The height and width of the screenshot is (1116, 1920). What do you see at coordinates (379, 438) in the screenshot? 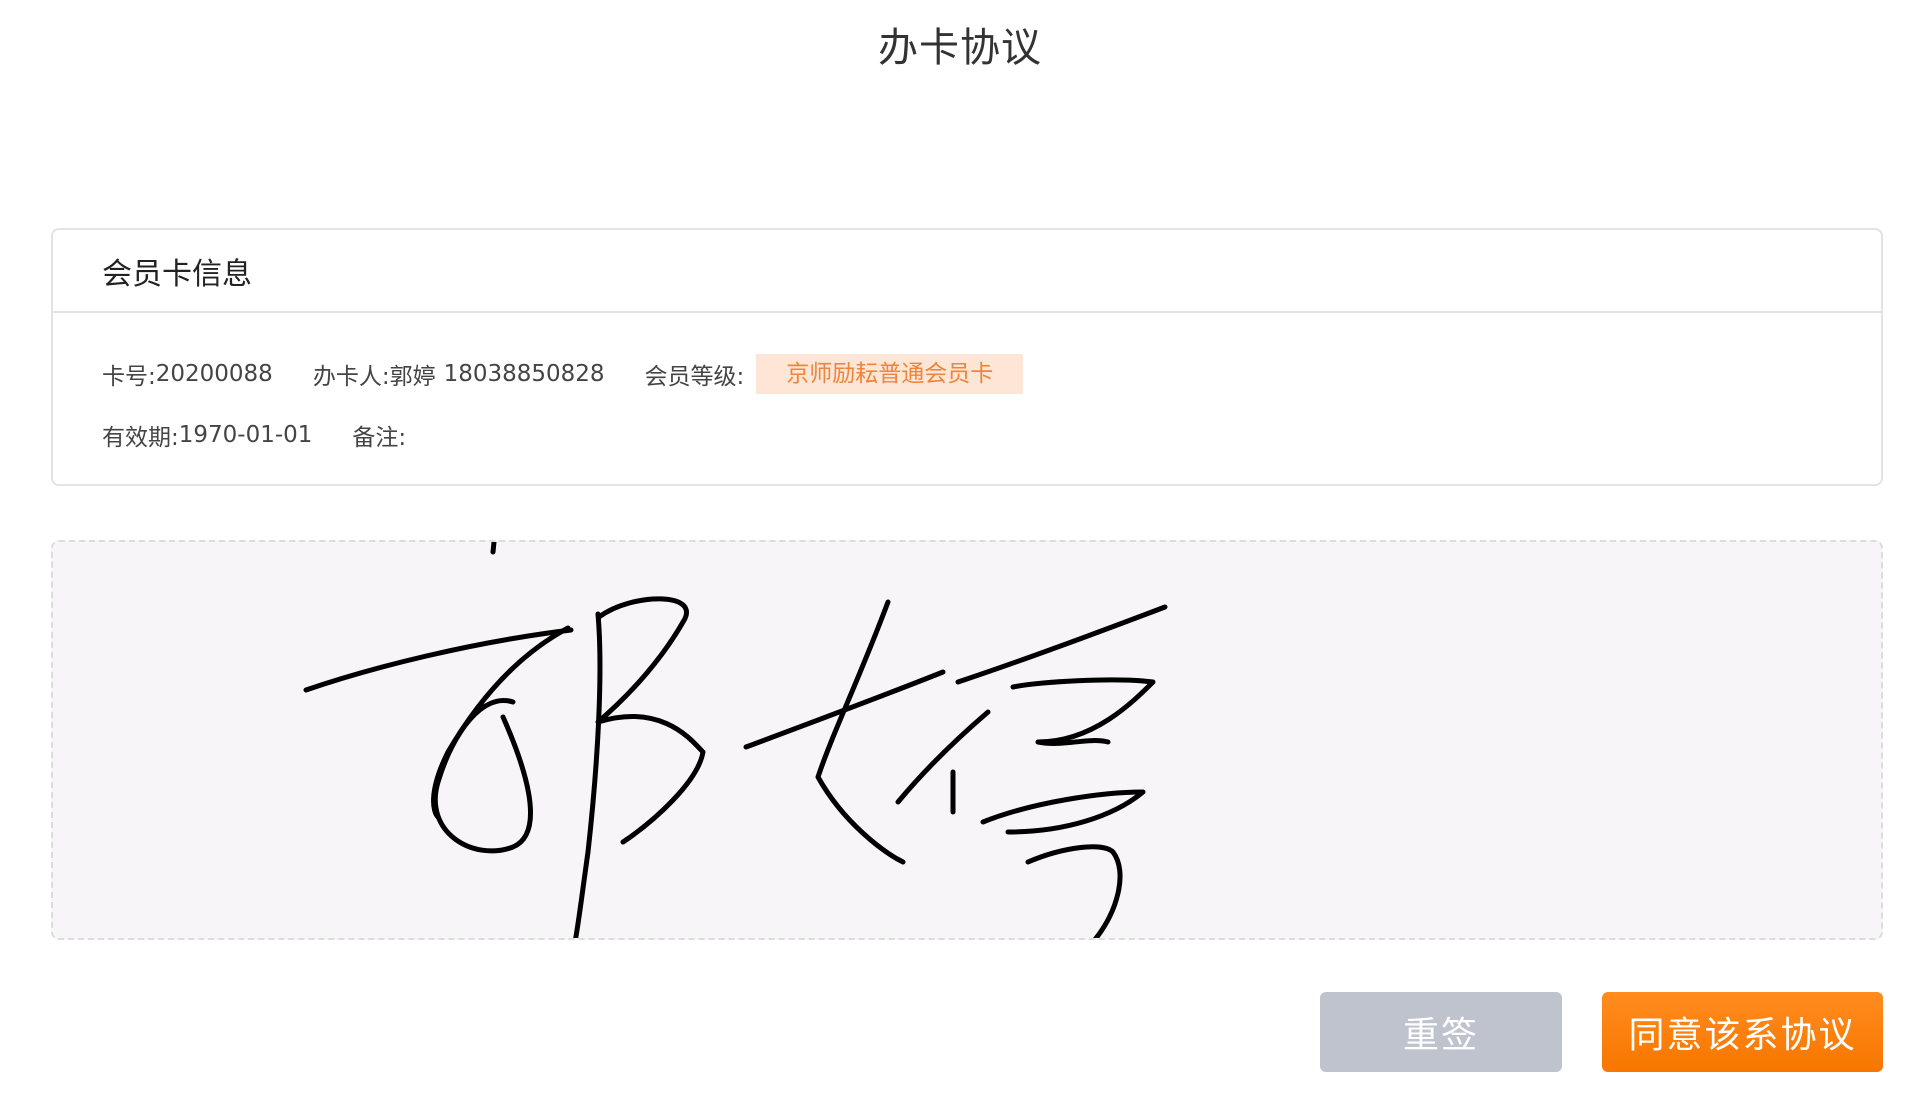
I see `remark-label: 备注:` at bounding box center [379, 438].